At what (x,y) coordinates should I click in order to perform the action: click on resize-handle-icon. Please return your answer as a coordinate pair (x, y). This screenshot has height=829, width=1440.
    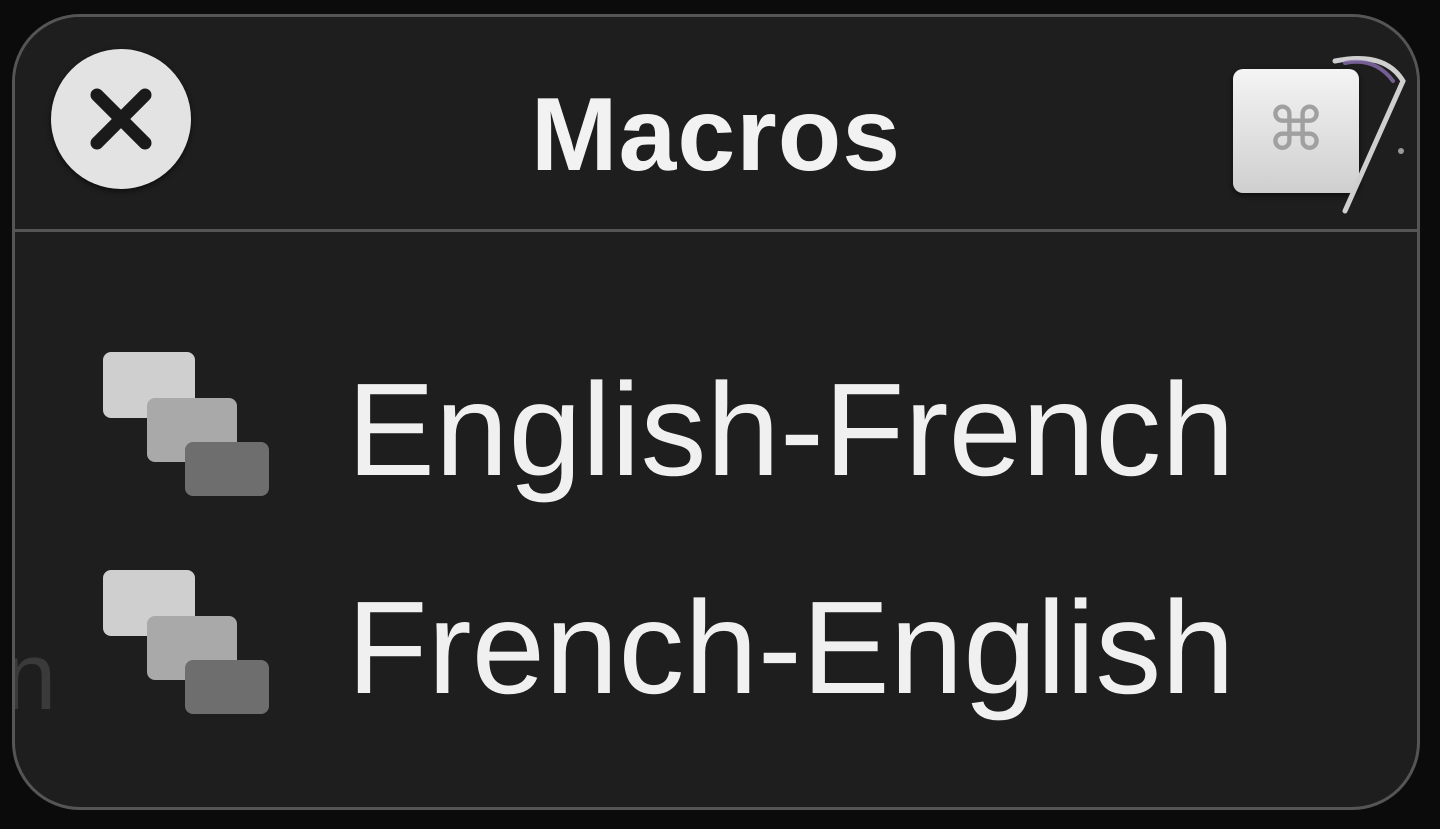
    Looking at the image, I should click on (1365, 131).